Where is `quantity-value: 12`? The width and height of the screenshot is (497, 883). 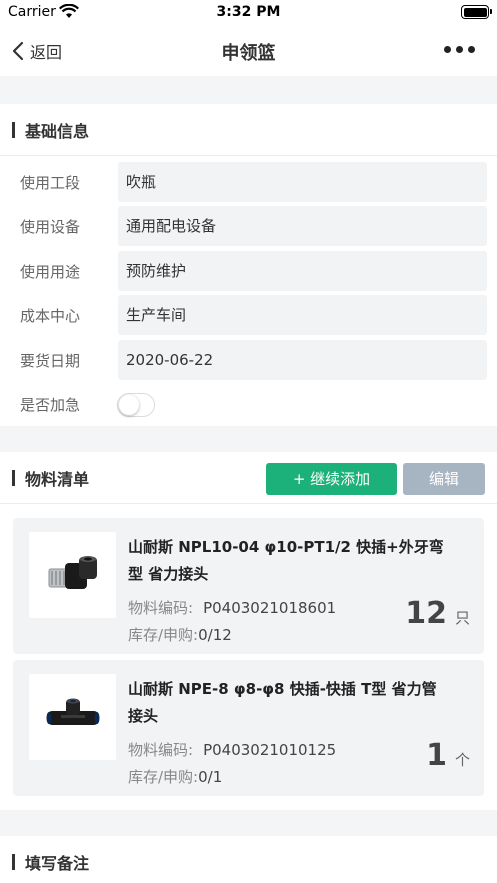
quantity-value: 12 is located at coordinates (426, 613).